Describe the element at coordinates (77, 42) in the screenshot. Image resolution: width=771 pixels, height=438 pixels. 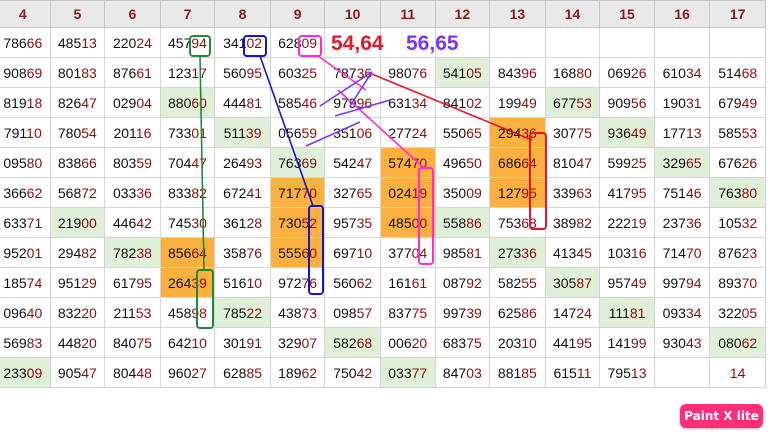
I see `cell-number: 48513` at that location.